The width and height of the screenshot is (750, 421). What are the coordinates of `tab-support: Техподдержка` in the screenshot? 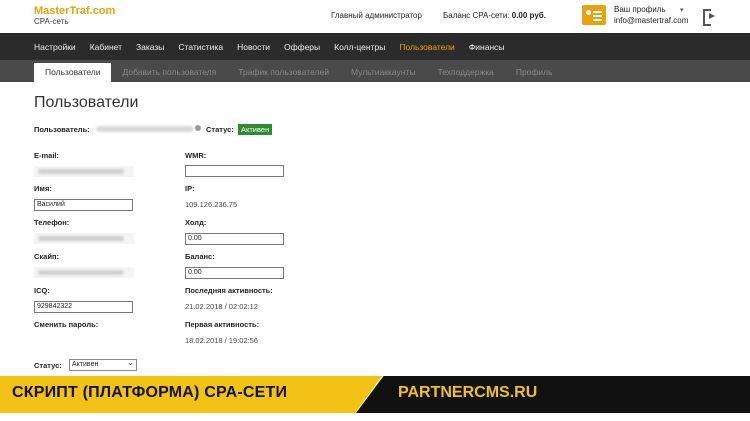 It's located at (466, 72).